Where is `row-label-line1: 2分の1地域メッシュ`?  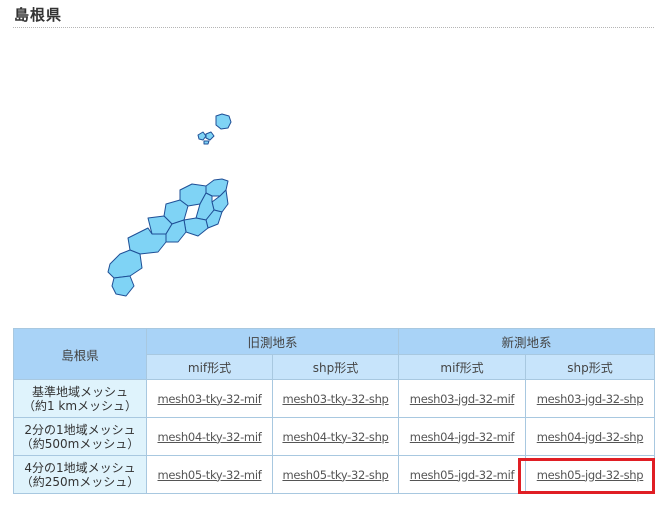
row-label-line1: 2分の1地域メッシュ is located at coordinates (80, 429).